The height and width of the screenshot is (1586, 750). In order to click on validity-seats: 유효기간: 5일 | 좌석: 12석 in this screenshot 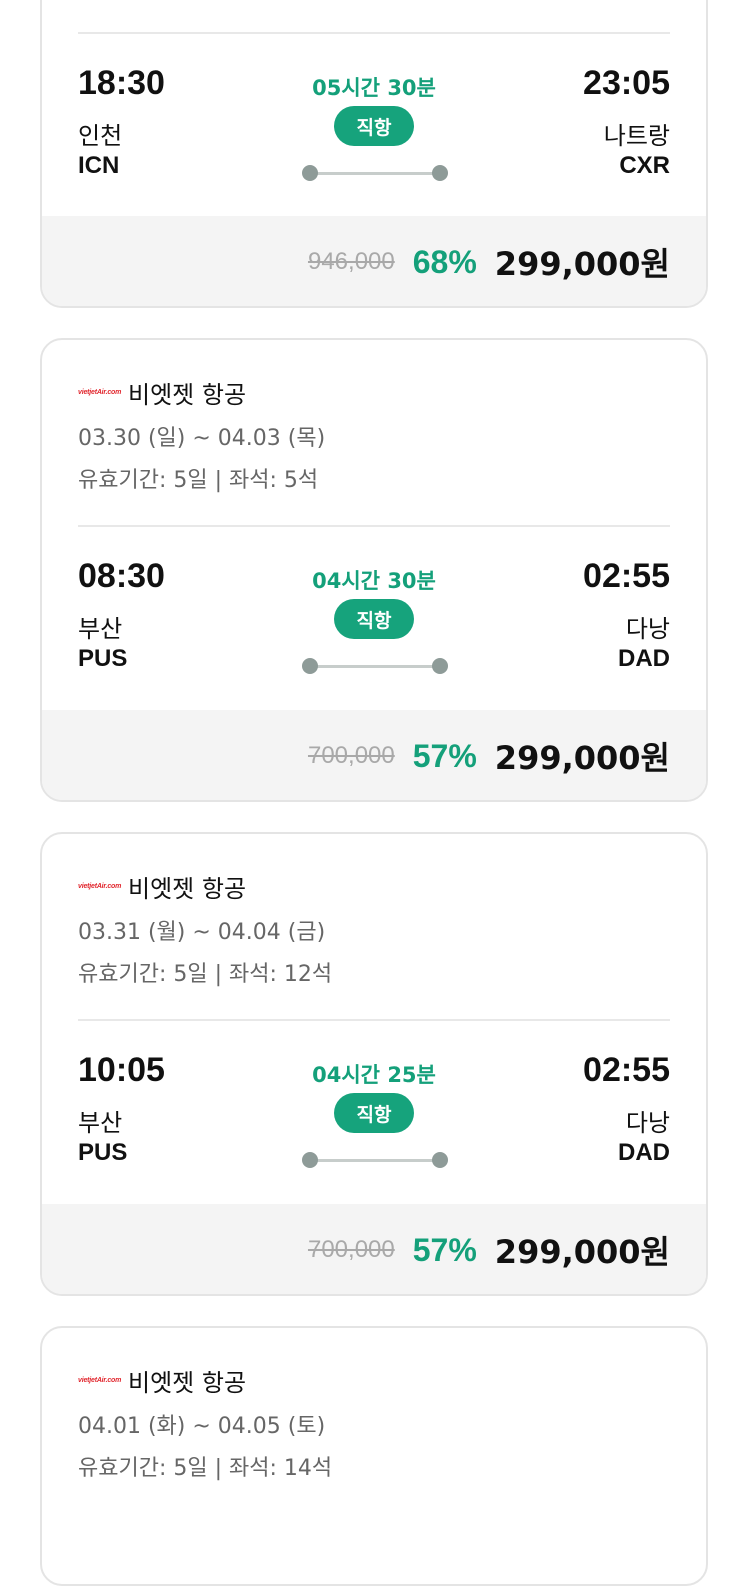, I will do `click(205, 974)`.